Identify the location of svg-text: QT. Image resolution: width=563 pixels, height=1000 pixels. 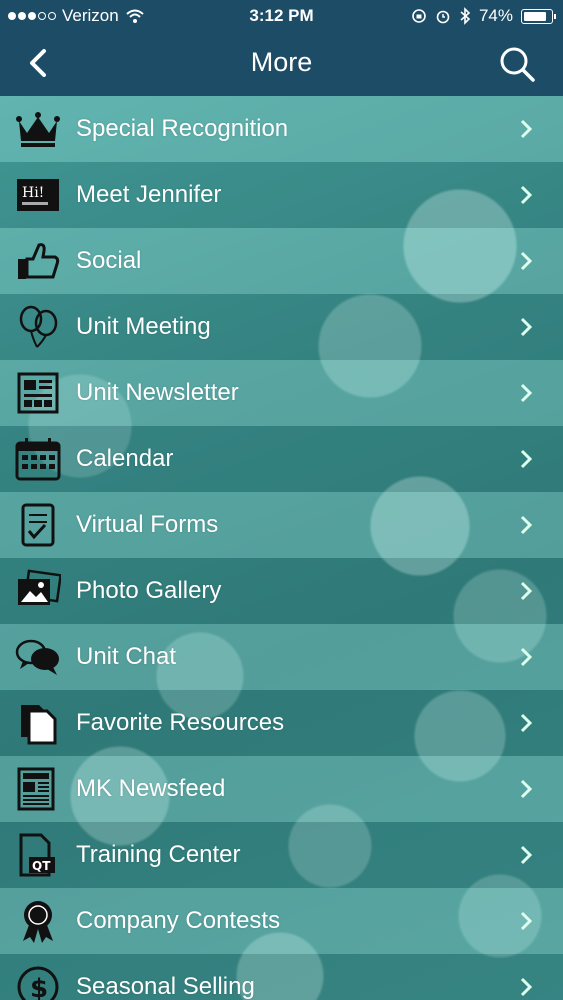
(41, 866).